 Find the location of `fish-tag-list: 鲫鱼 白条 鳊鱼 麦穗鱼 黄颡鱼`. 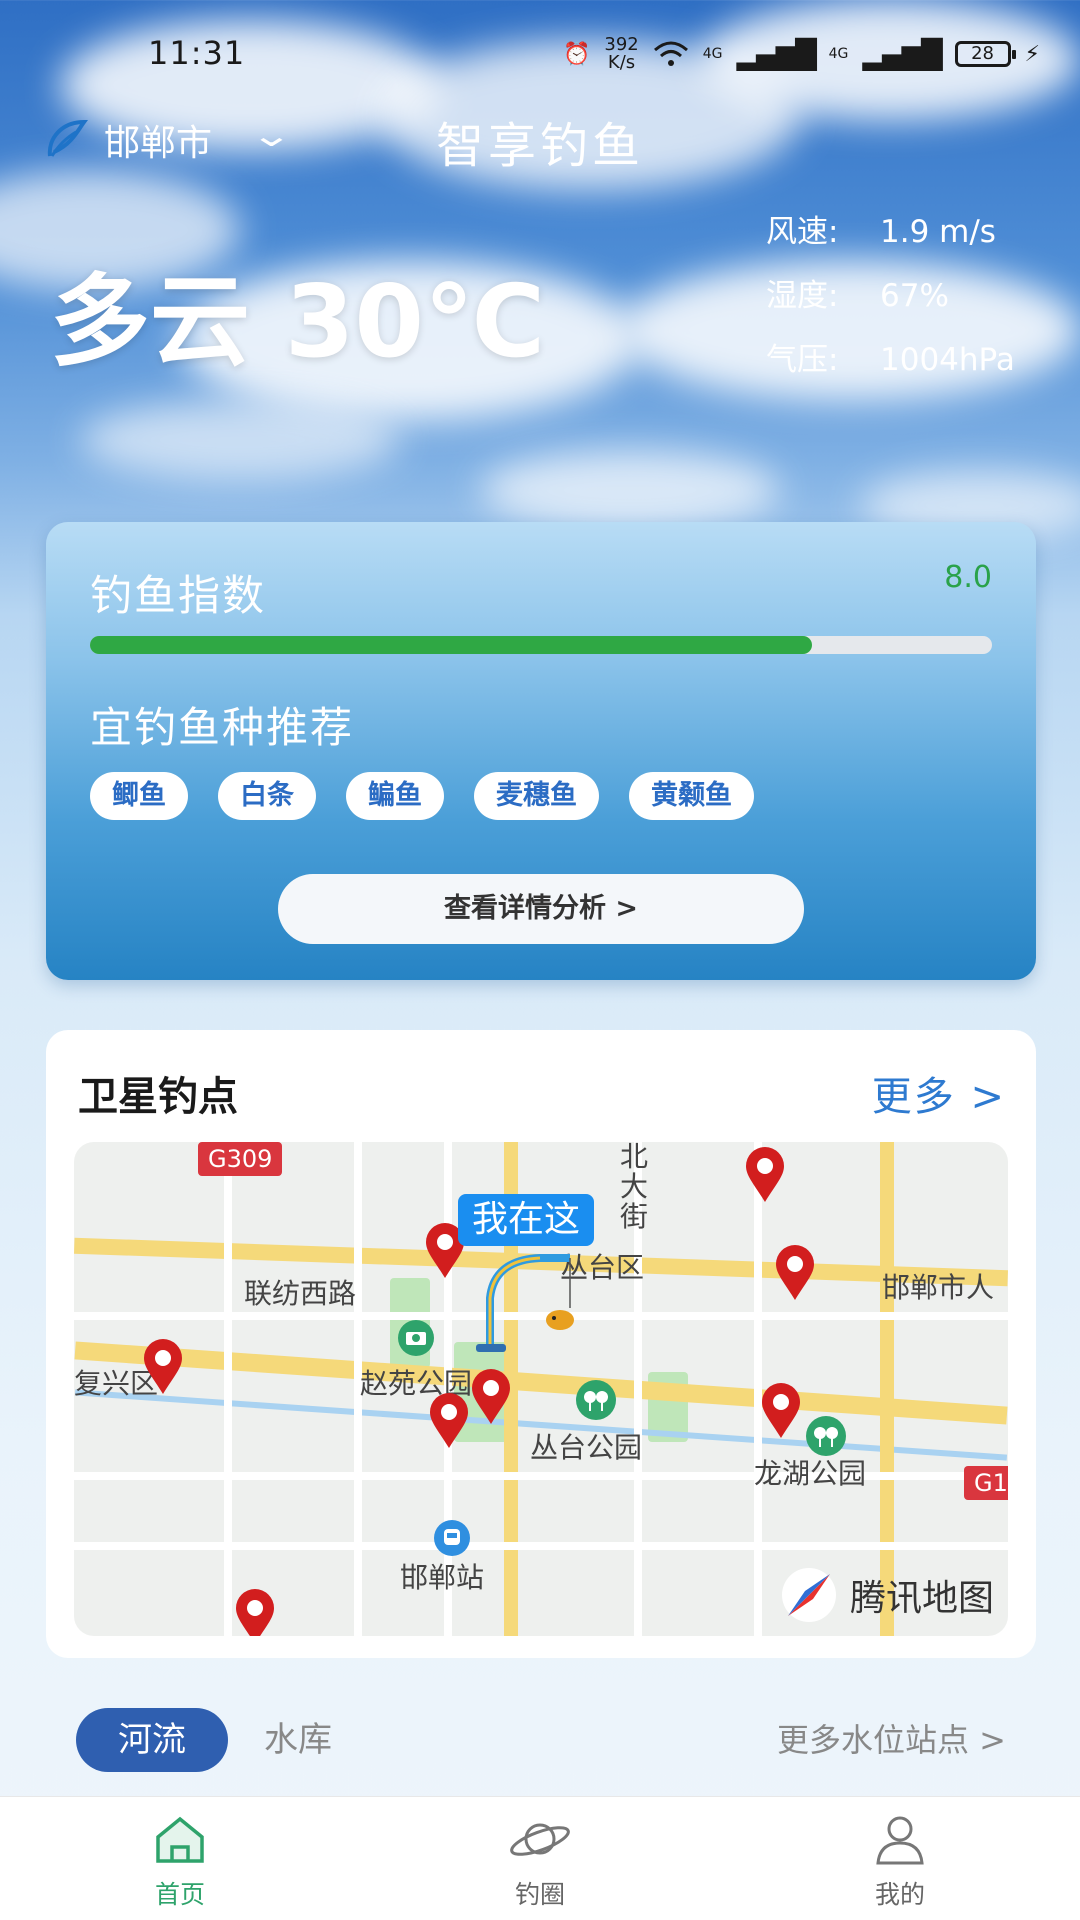

fish-tag-list: 鲫鱼 白条 鳊鱼 麦穗鱼 黄颡鱼 is located at coordinates (422, 796).